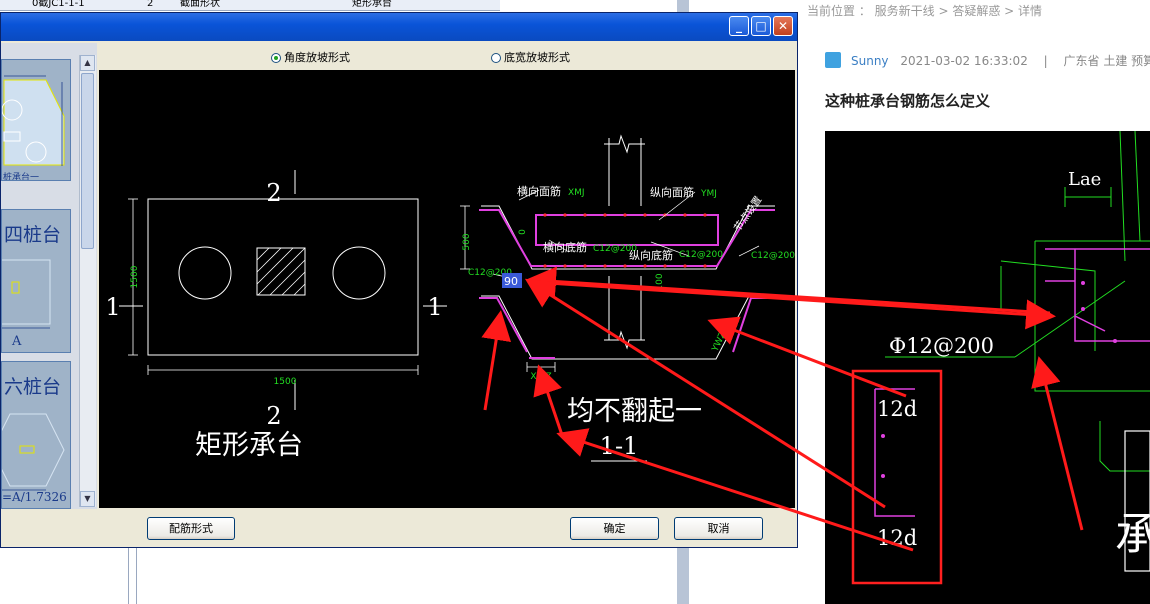  What do you see at coordinates (660, 281) in the screenshot?
I see `label-cover: 100` at bounding box center [660, 281].